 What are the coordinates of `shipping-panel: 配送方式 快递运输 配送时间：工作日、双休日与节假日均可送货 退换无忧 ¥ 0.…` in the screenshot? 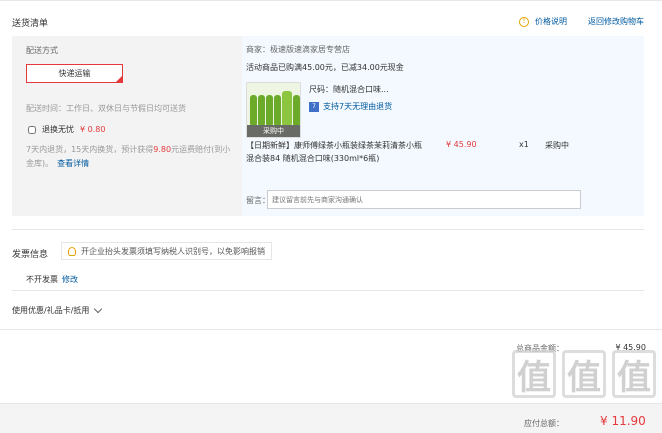 It's located at (127, 126).